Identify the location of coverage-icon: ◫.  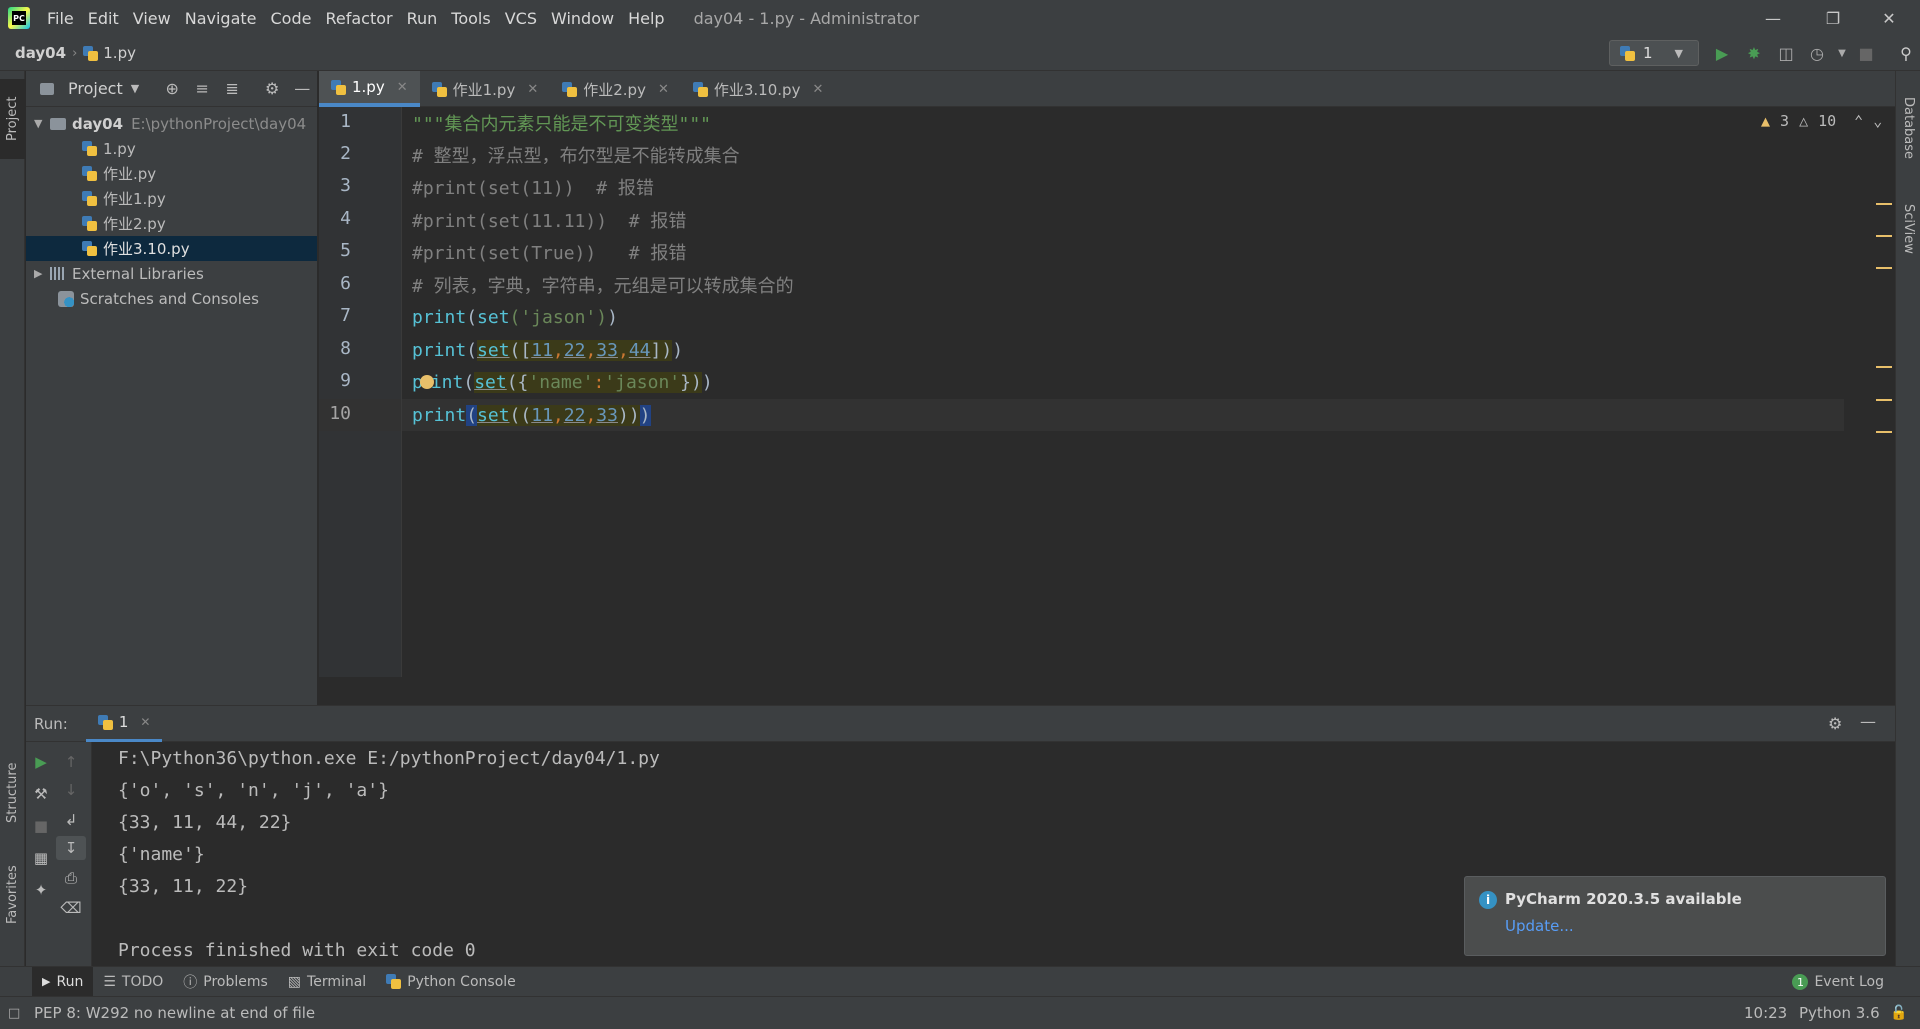
(1786, 53).